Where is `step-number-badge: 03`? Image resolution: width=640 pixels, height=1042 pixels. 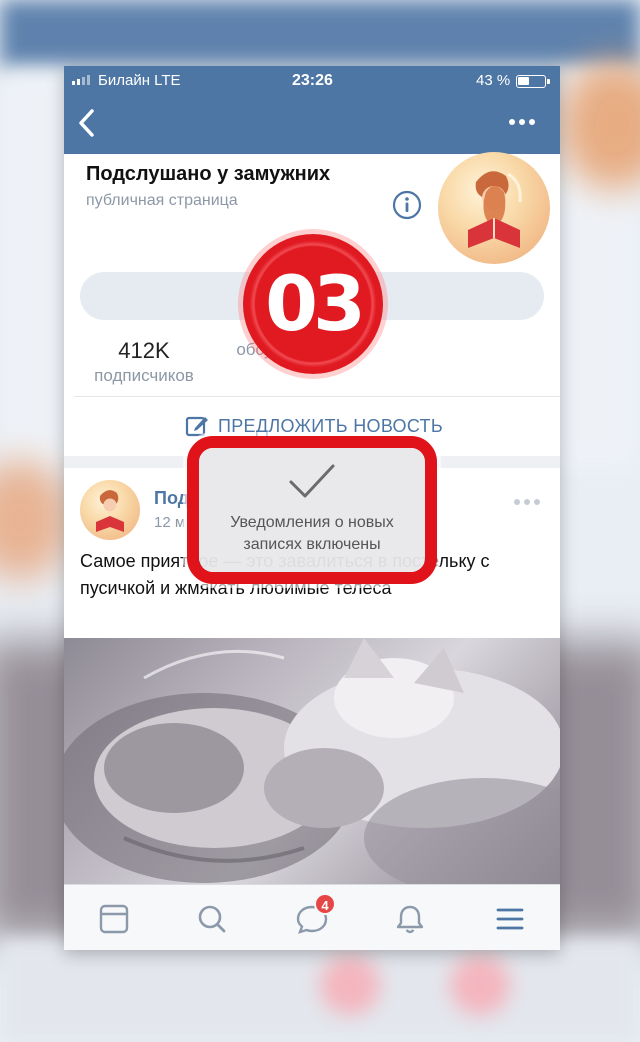 step-number-badge: 03 is located at coordinates (313, 304).